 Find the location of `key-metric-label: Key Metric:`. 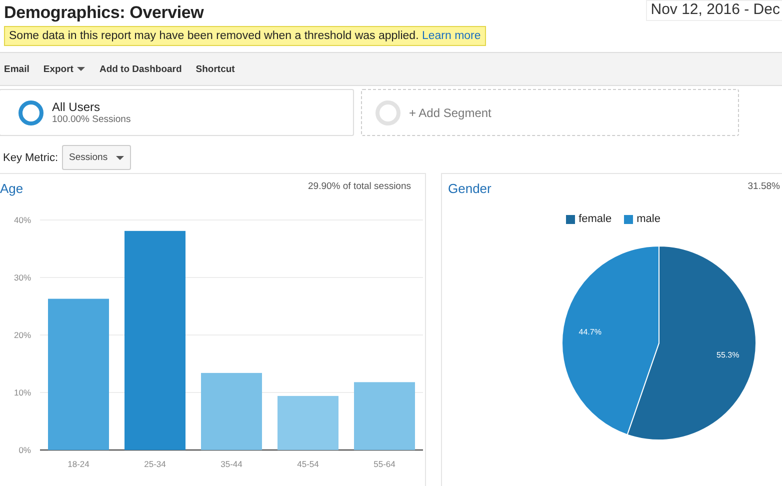

key-metric-label: Key Metric: is located at coordinates (30, 158).